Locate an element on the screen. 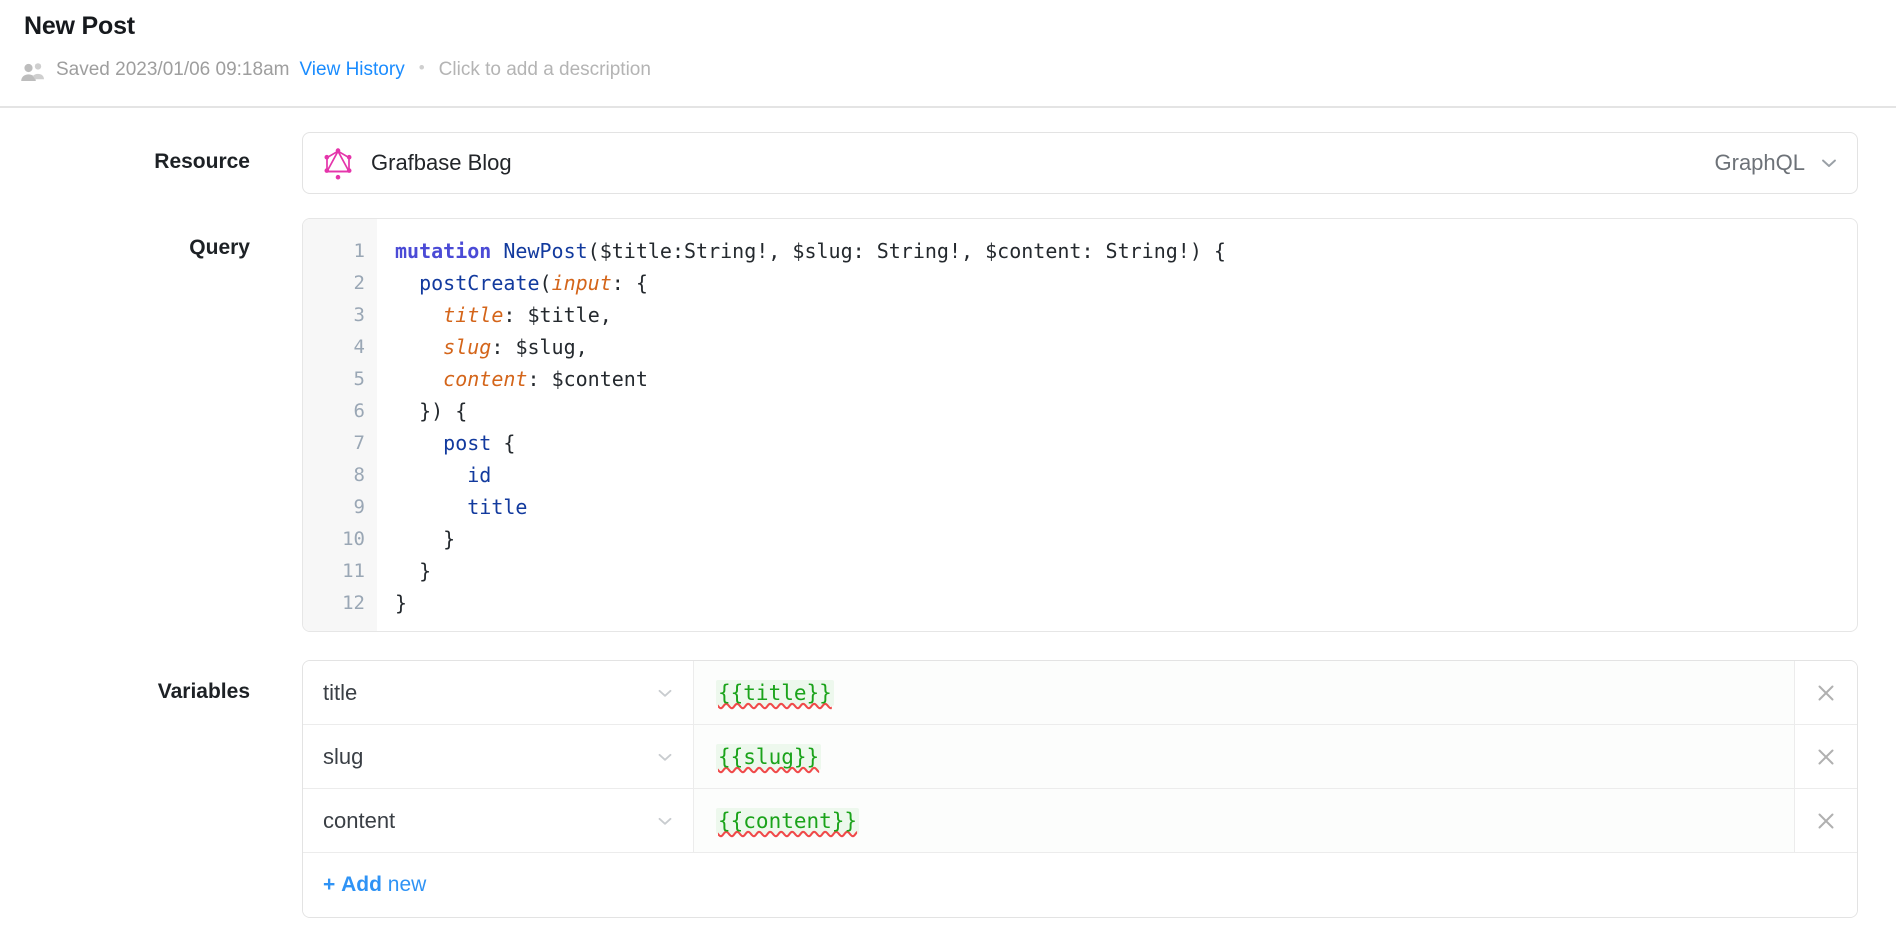  table-row: title {{title}} is located at coordinates (1080, 693).